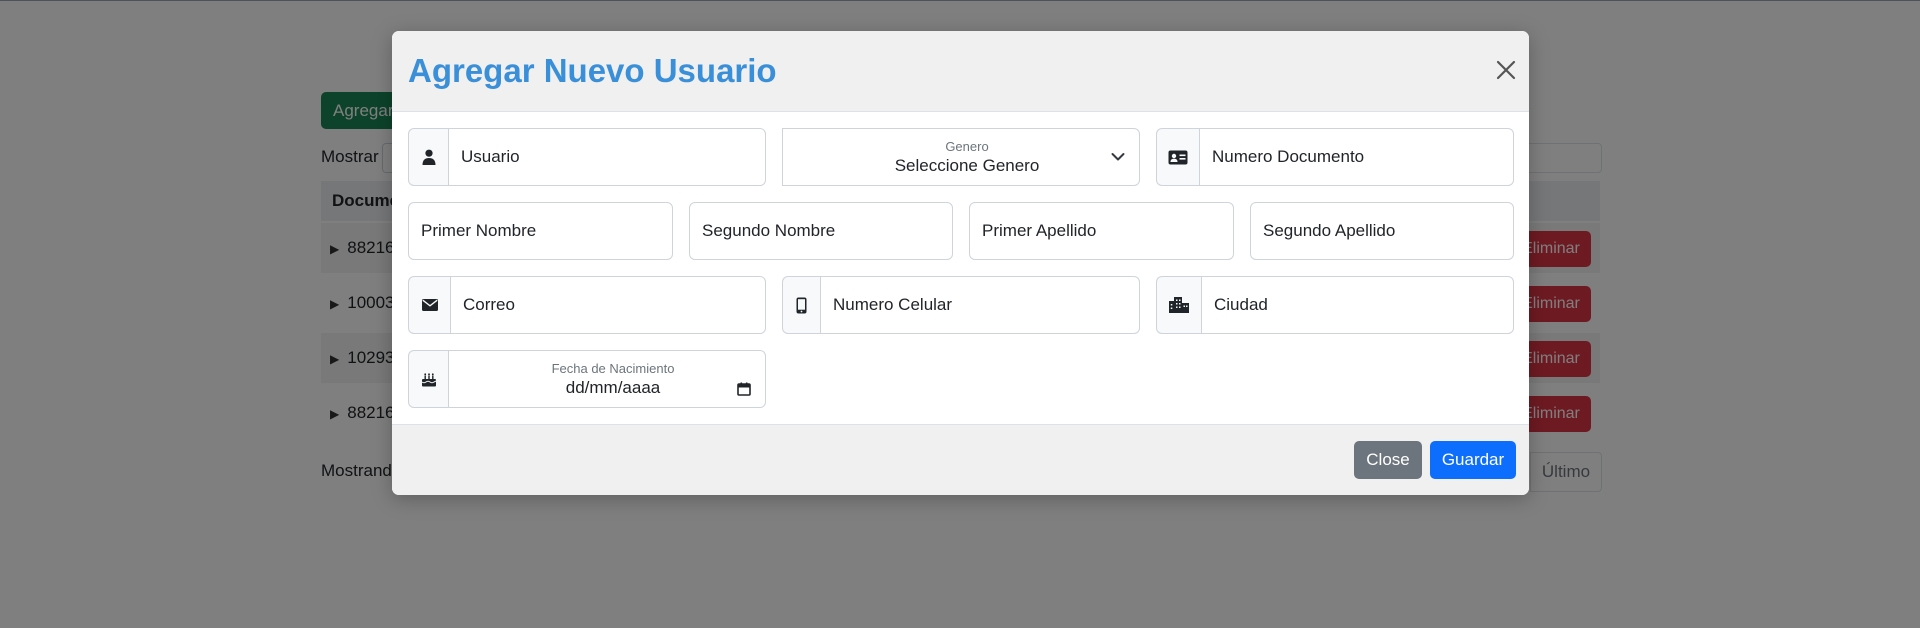 This screenshot has width=1920, height=628. I want to click on documento-group: Numero Documento, so click(1335, 157).